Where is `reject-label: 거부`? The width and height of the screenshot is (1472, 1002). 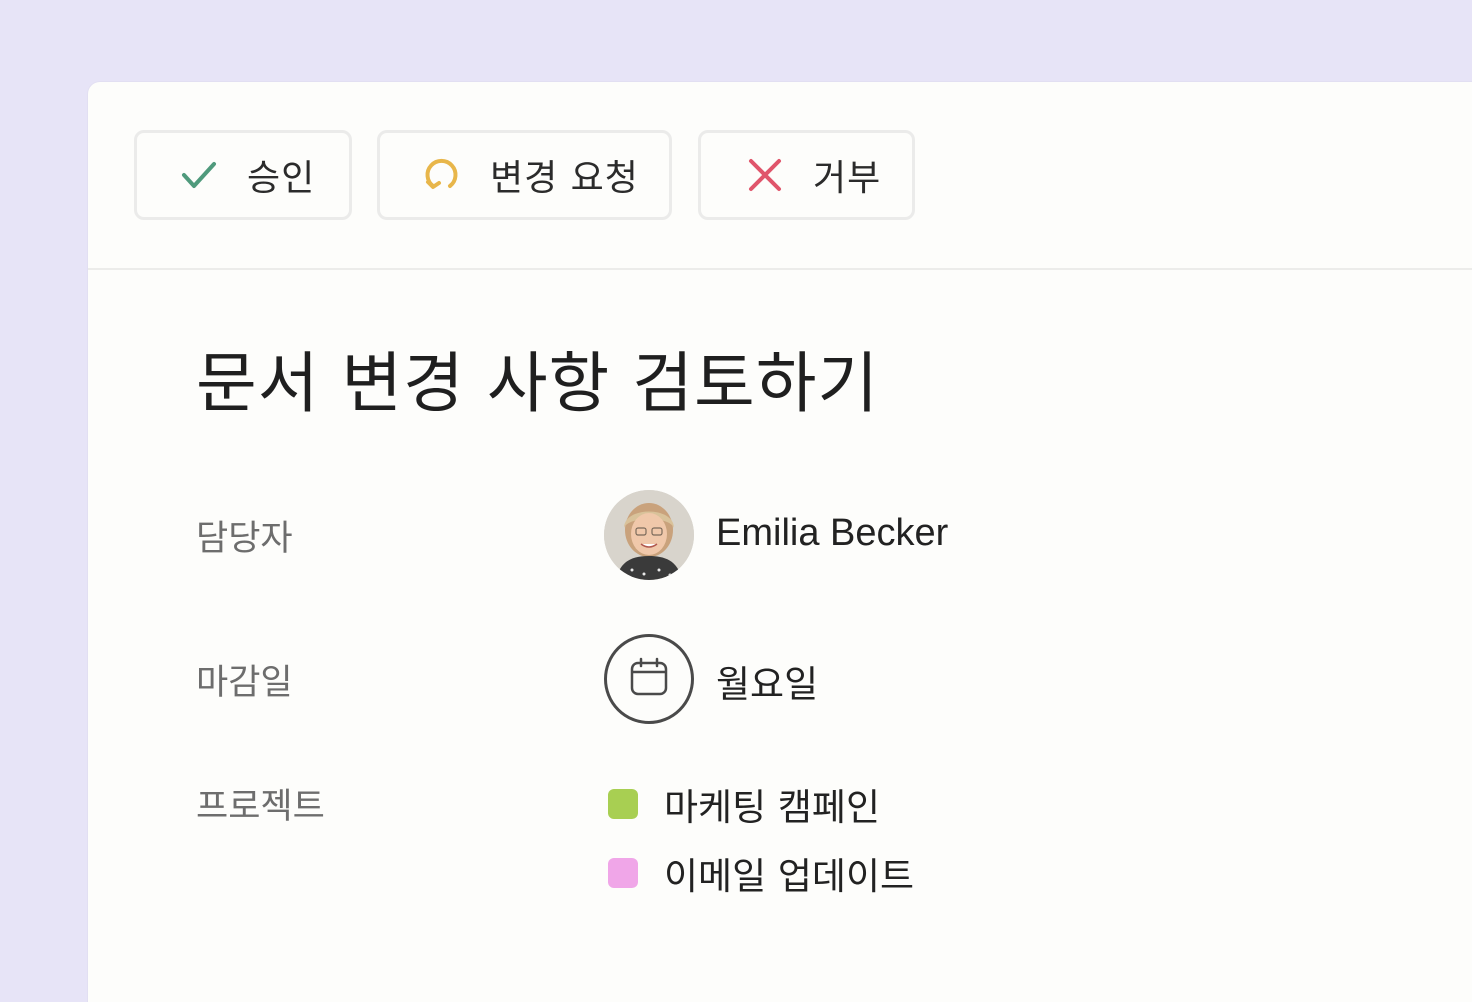 reject-label: 거부 is located at coordinates (847, 178).